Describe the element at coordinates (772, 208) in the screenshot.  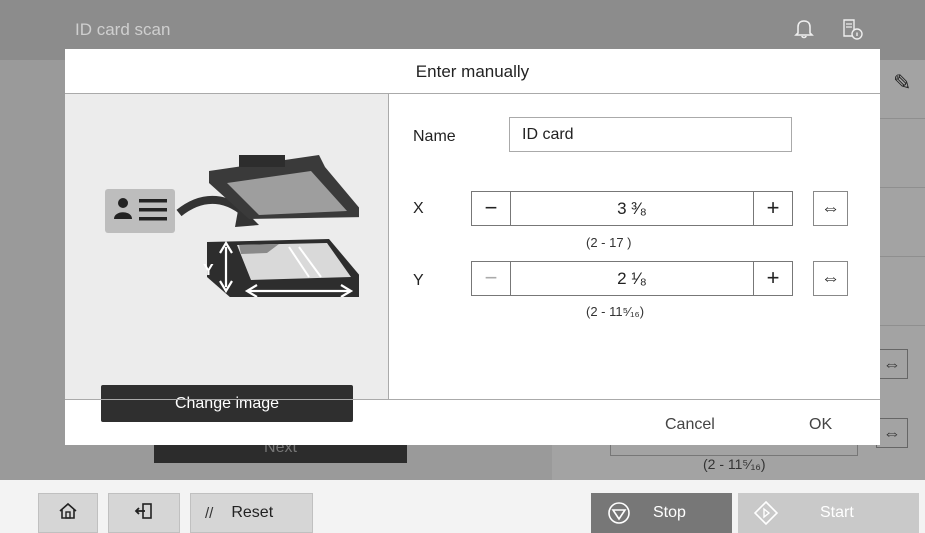
I see `x-plus-button: +` at that location.